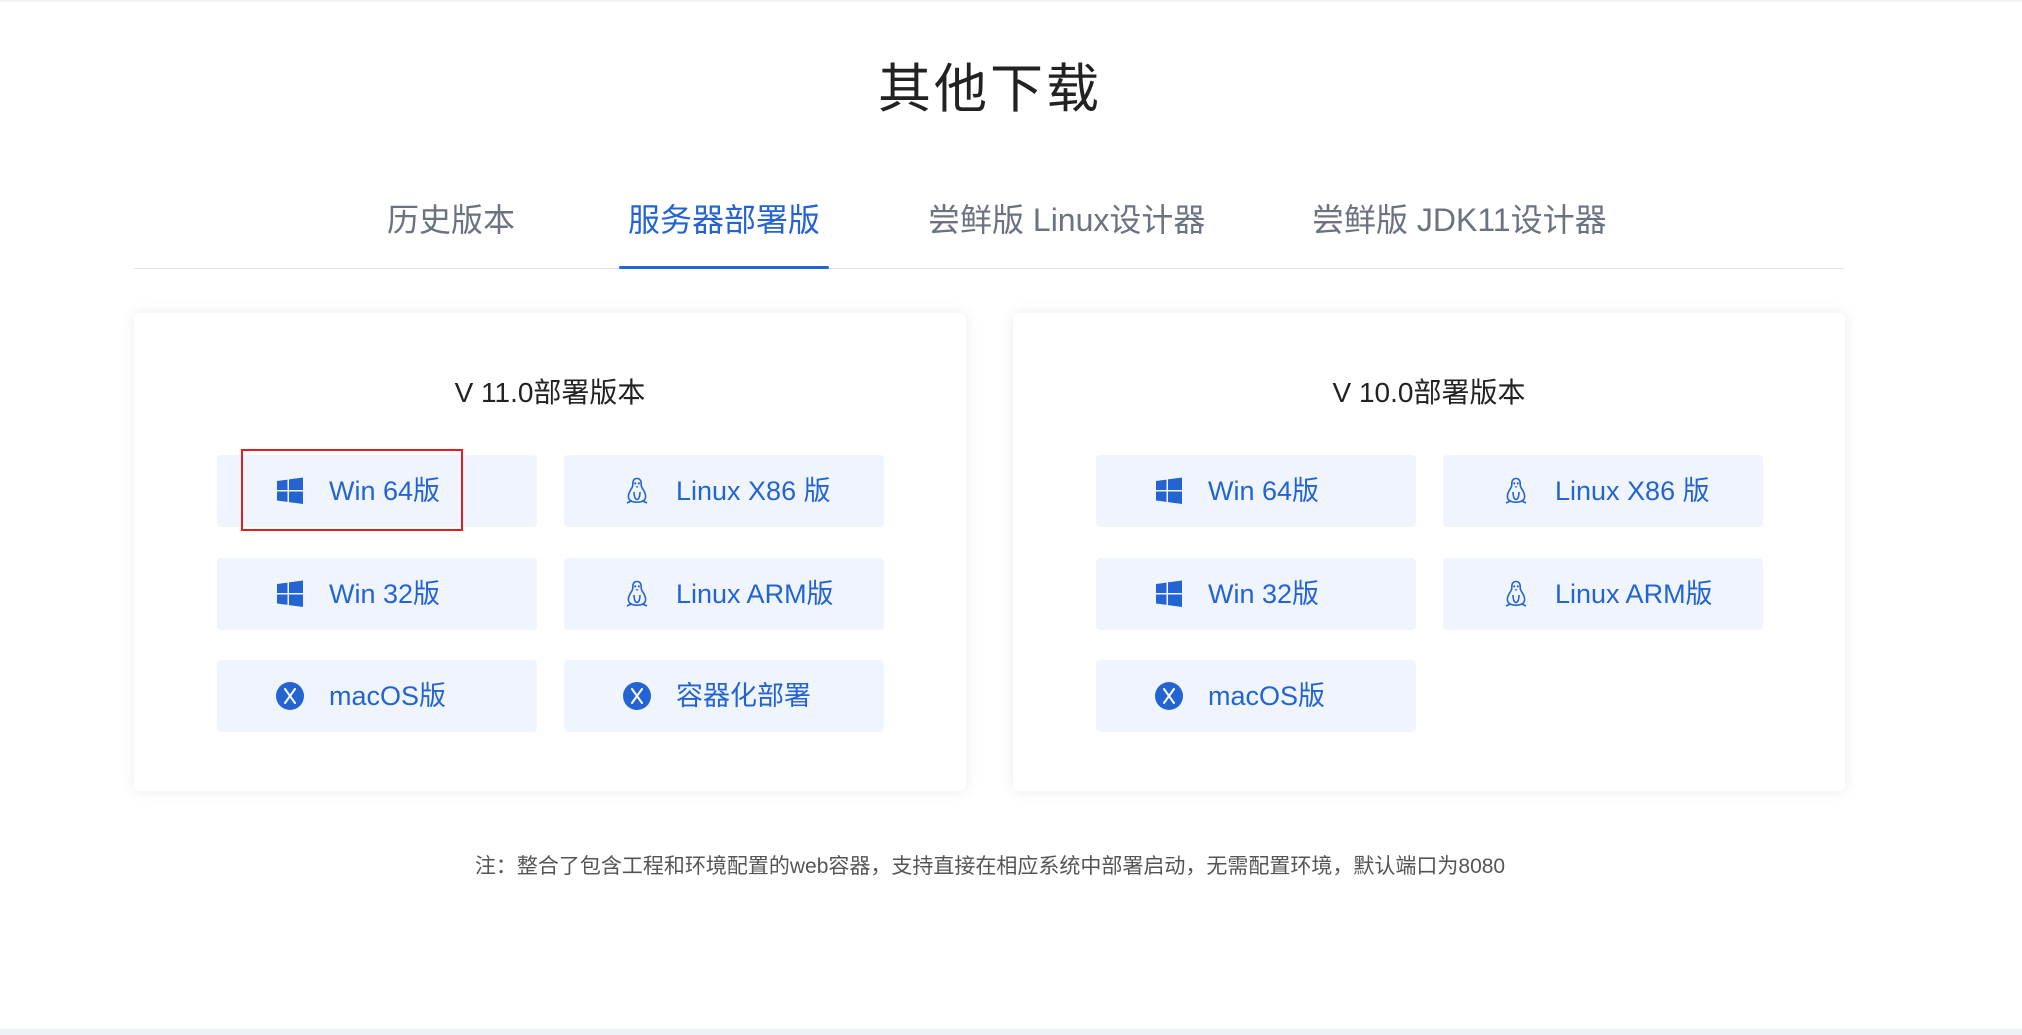  What do you see at coordinates (1011, 1032) in the screenshot?
I see `bottom-band` at bounding box center [1011, 1032].